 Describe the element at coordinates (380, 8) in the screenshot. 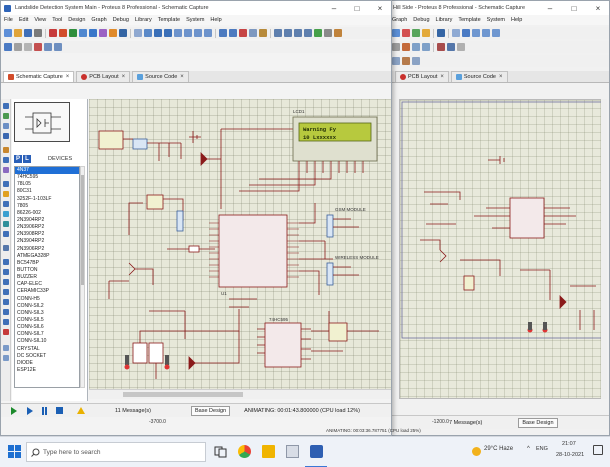

I see `close-button: ×` at that location.